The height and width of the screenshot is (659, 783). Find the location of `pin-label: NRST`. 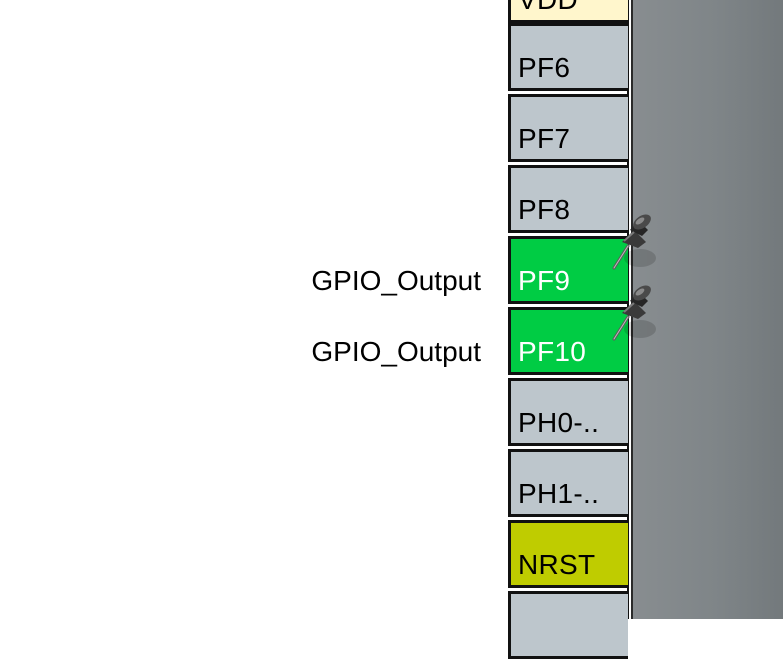

pin-label: NRST is located at coordinates (557, 564).